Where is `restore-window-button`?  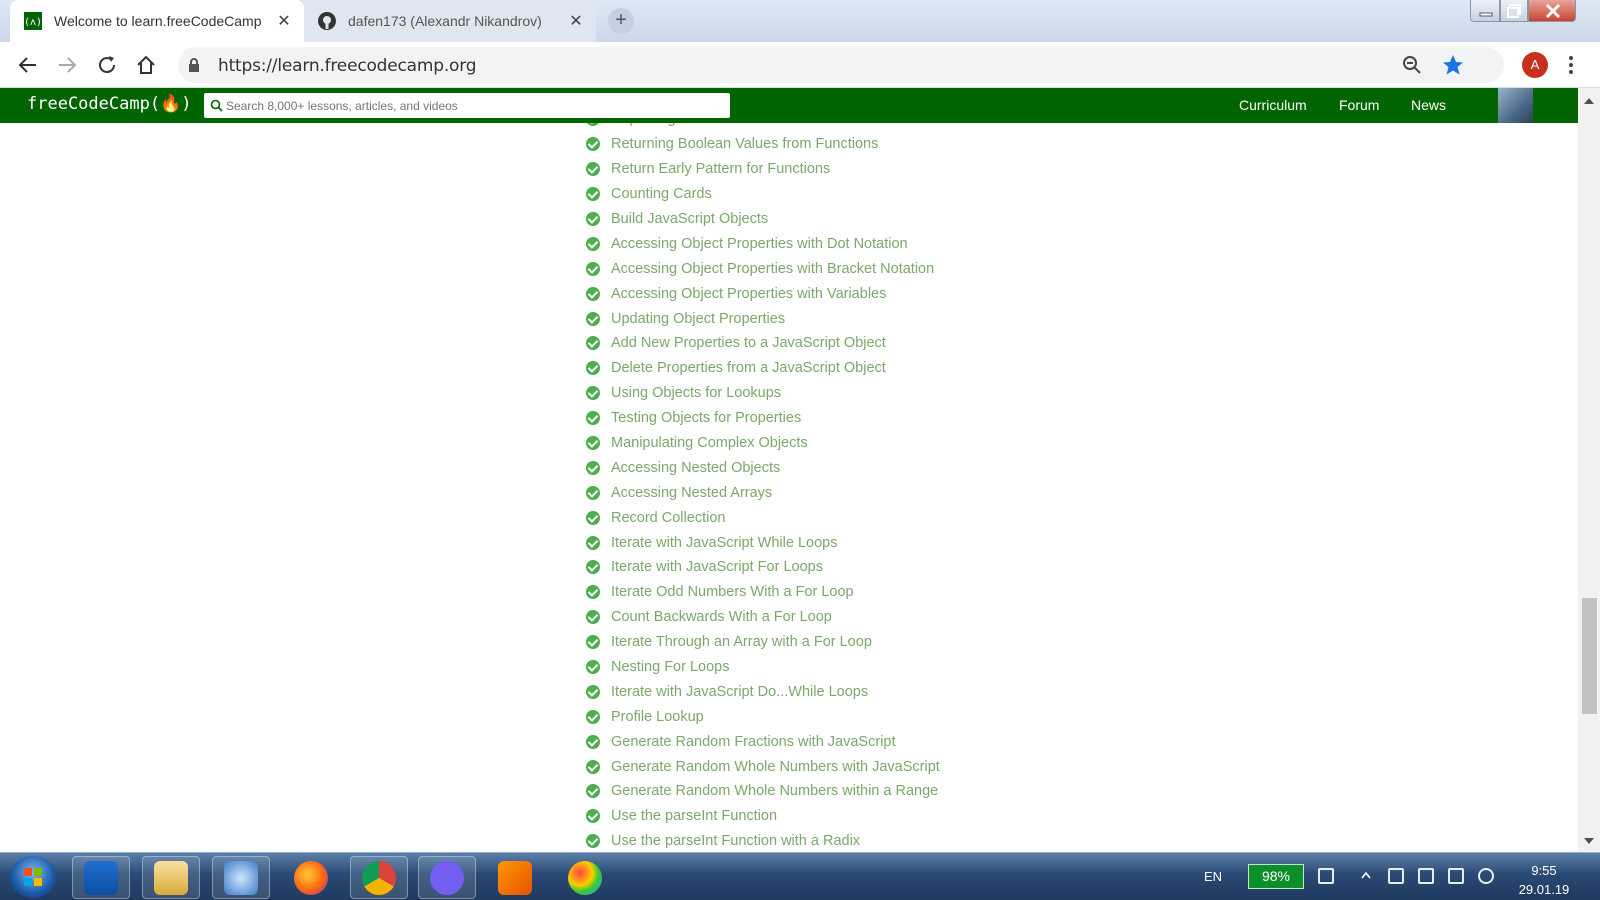
restore-window-button is located at coordinates (1514, 11).